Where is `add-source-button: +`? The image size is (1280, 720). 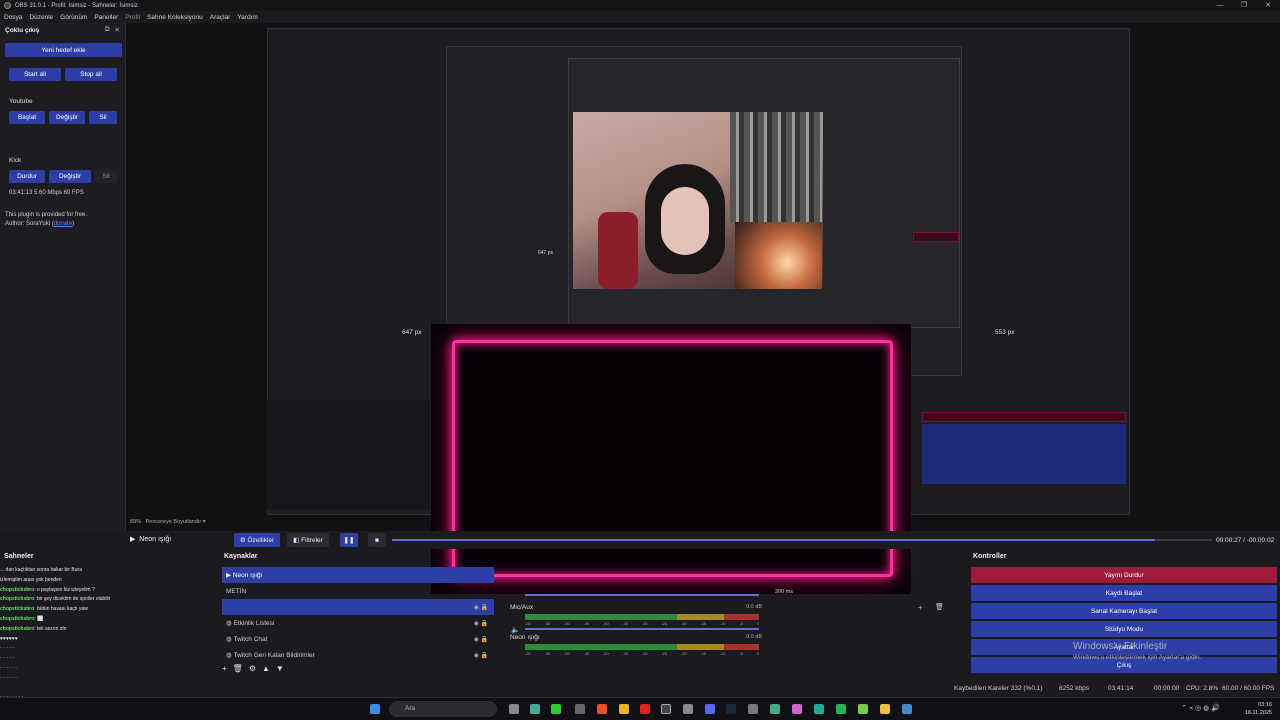 add-source-button: + is located at coordinates (224, 668).